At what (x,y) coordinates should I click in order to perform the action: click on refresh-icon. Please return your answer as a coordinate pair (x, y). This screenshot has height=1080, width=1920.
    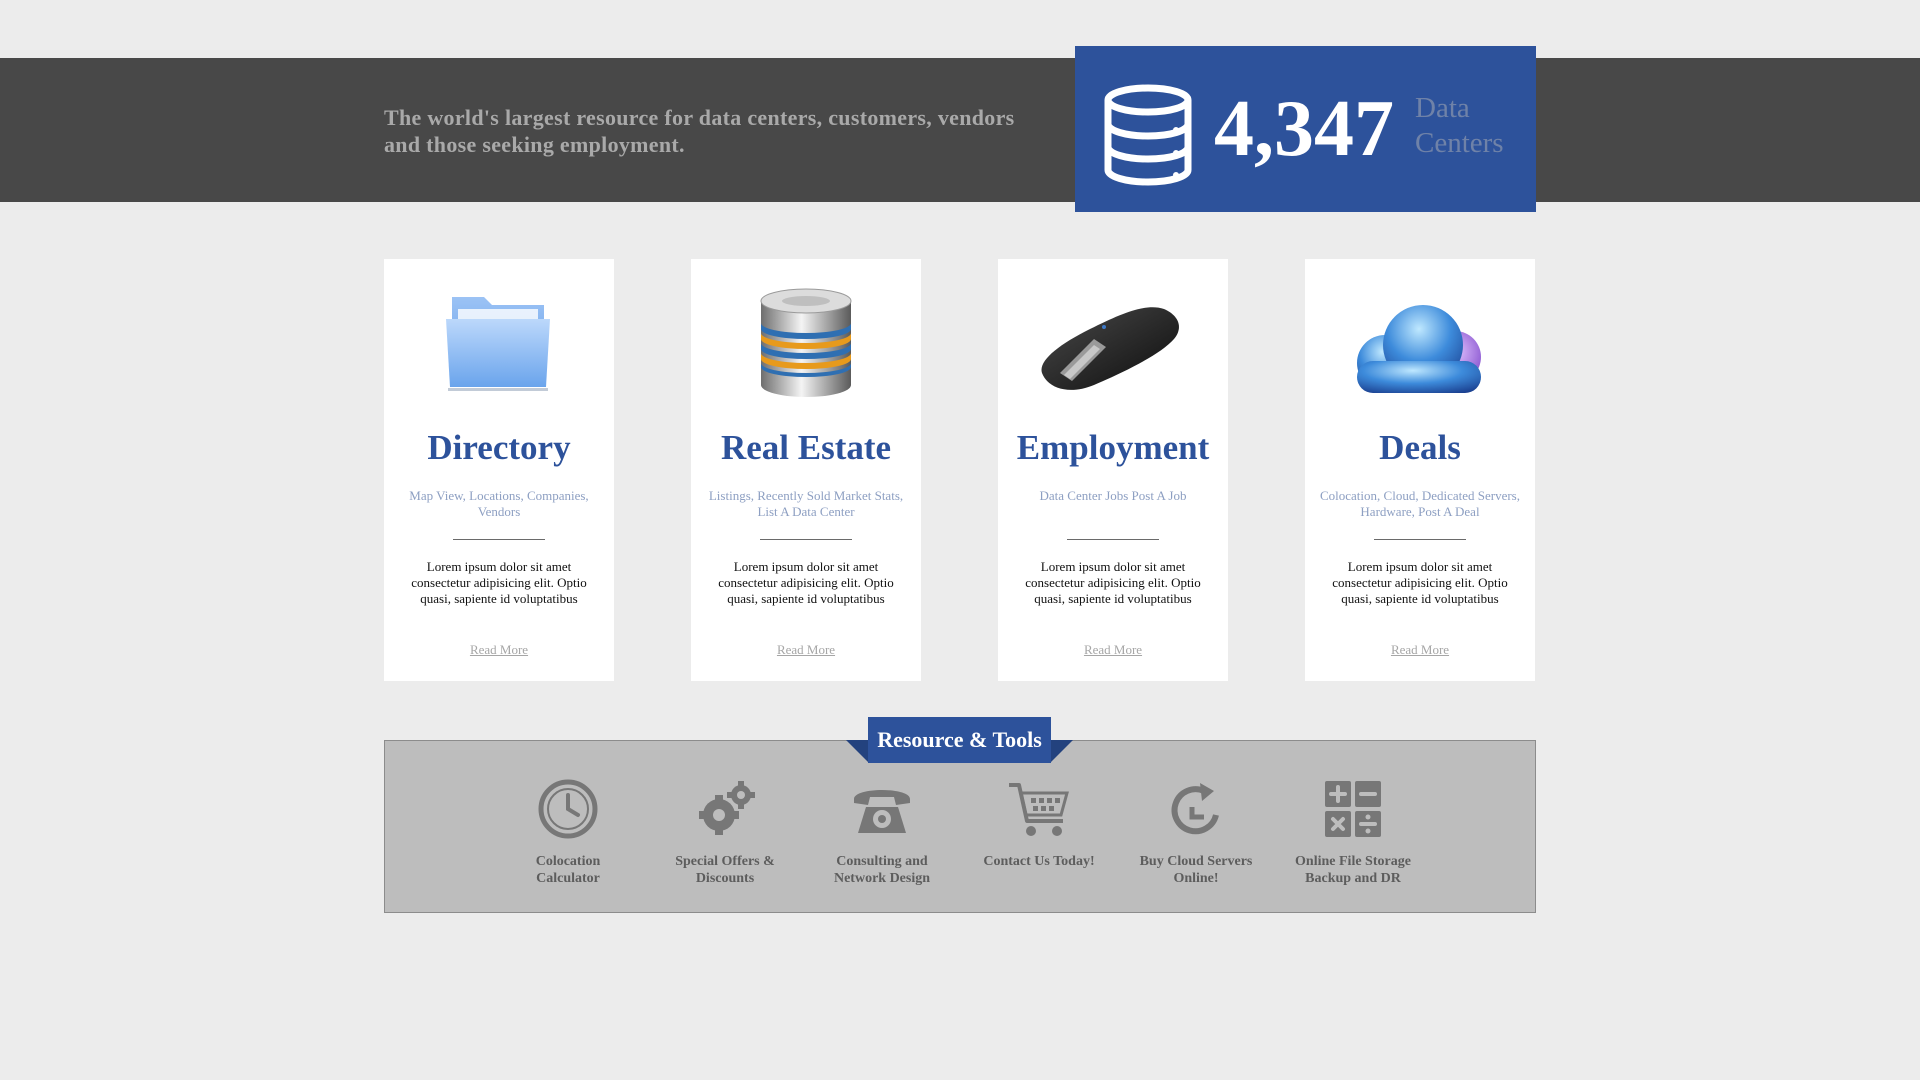
    Looking at the image, I should click on (1195, 809).